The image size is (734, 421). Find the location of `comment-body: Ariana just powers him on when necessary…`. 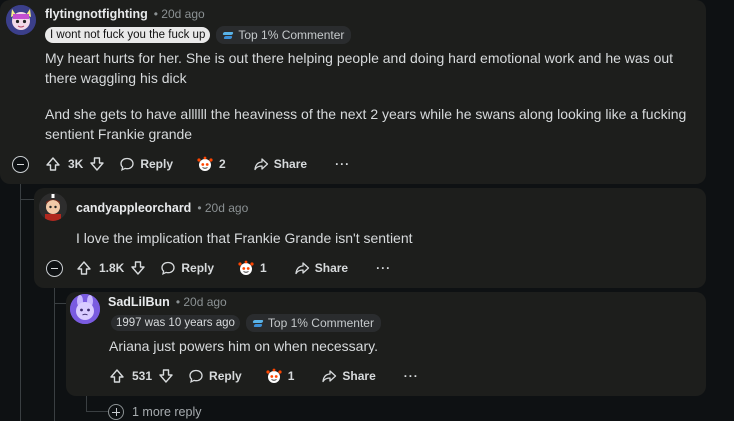

comment-body: Ariana just powers him on when necessary… is located at coordinates (404, 346).